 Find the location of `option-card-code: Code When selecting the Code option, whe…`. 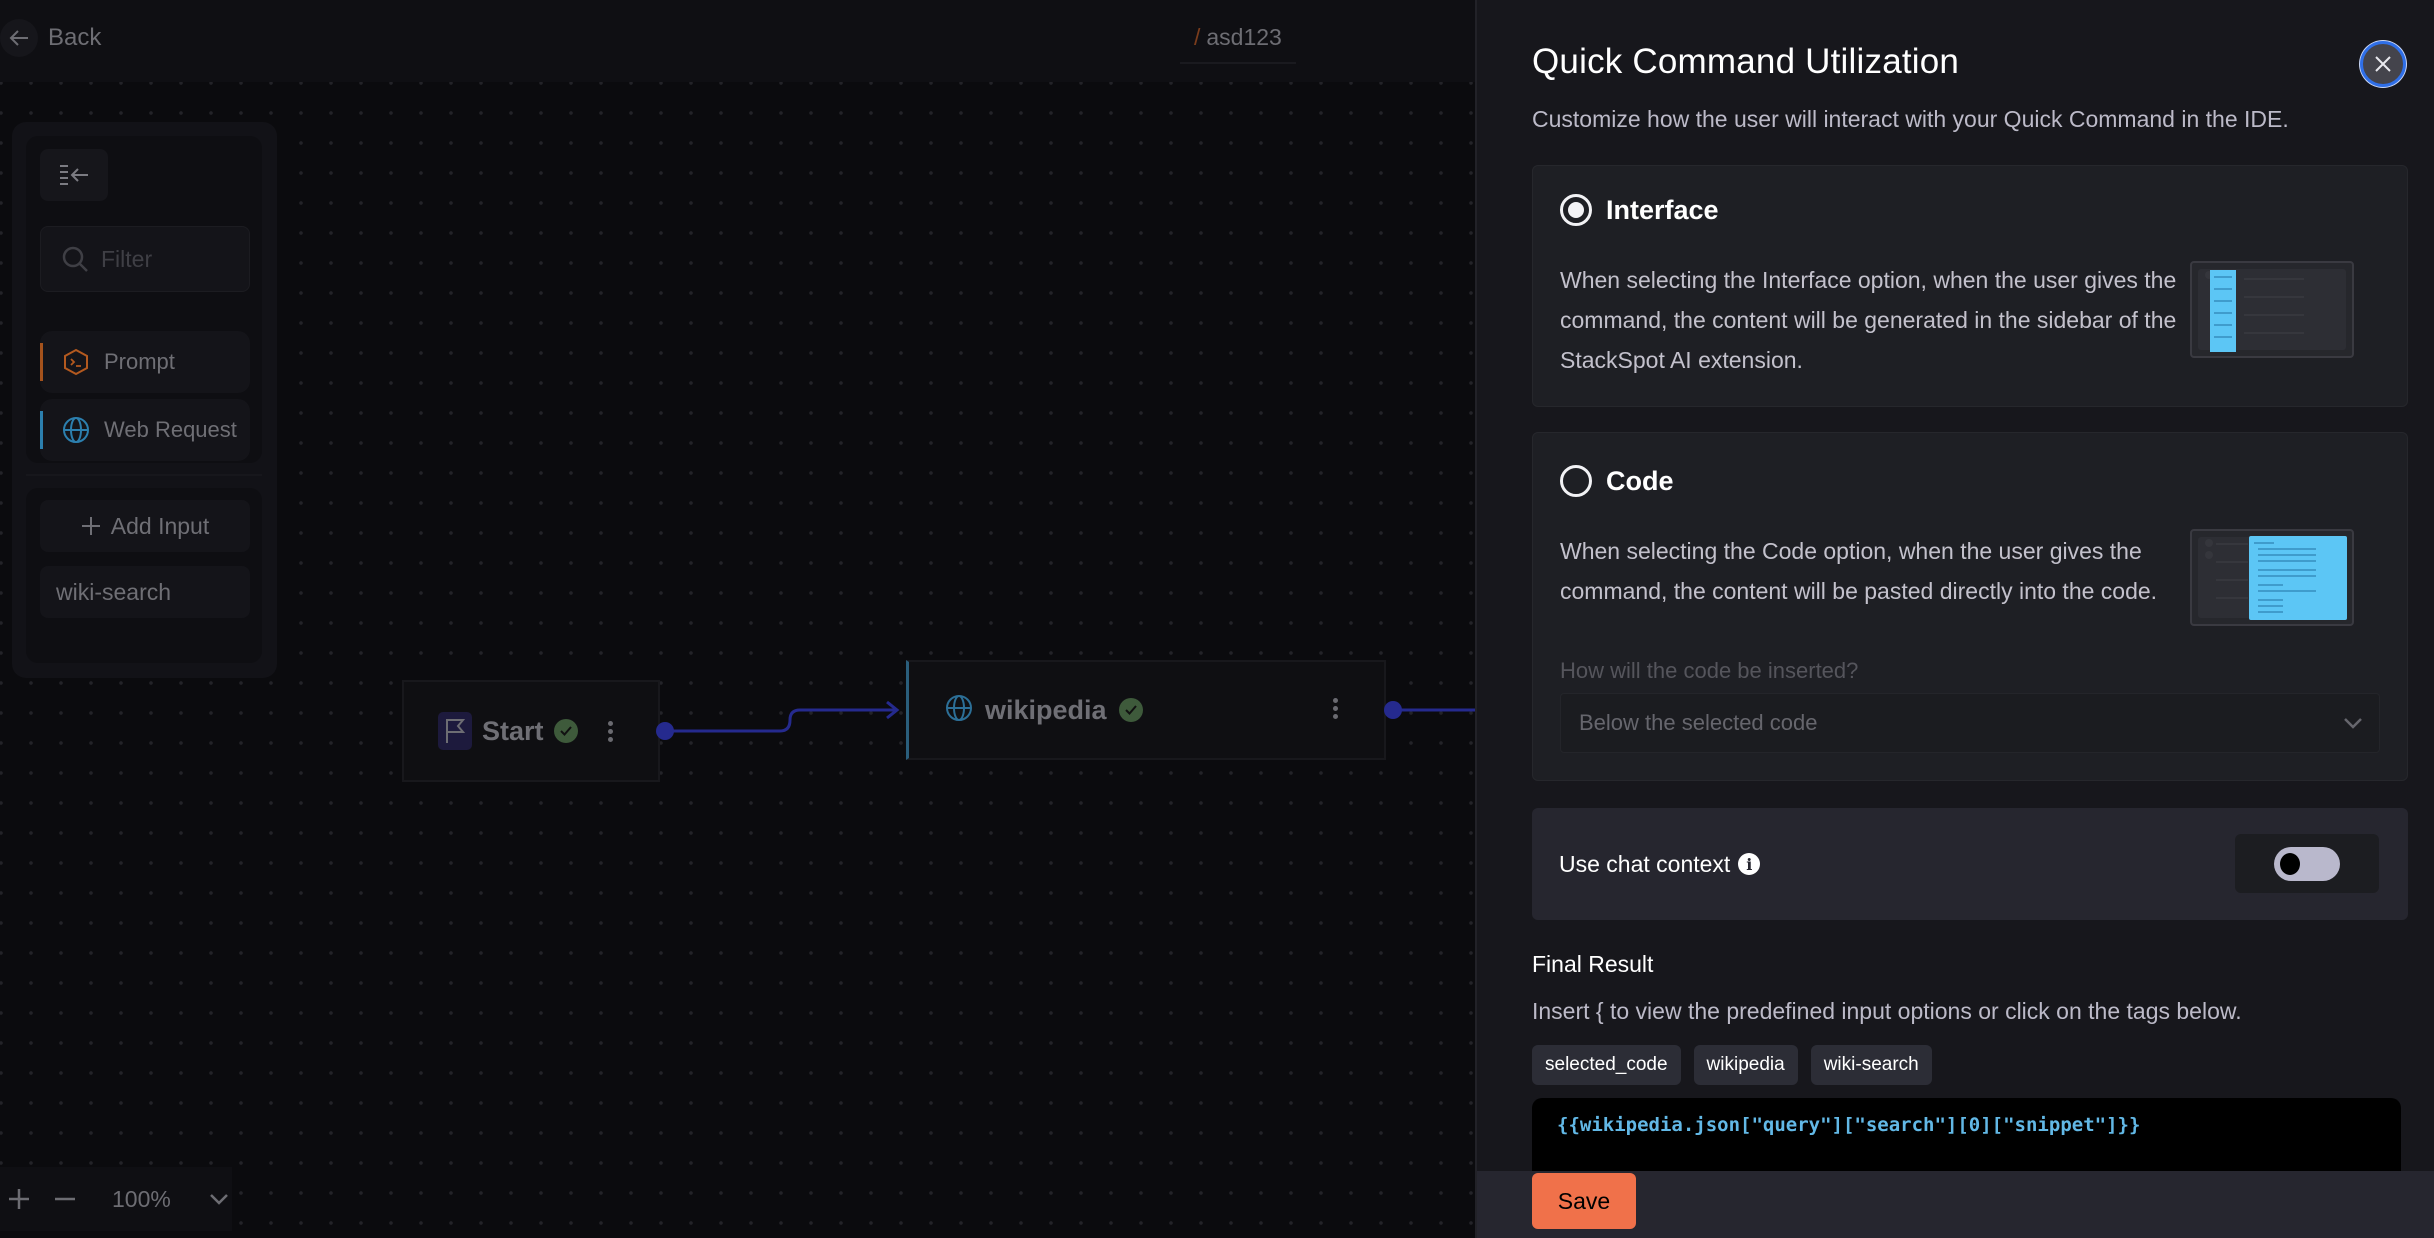

option-card-code: Code When selecting the Code option, whe… is located at coordinates (1970, 606).